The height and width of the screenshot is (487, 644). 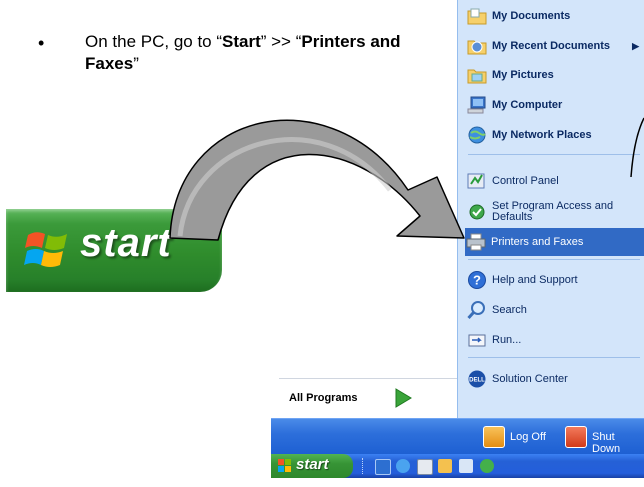 I want to click on all-programs-label: All Programs, so click(x=323, y=398).